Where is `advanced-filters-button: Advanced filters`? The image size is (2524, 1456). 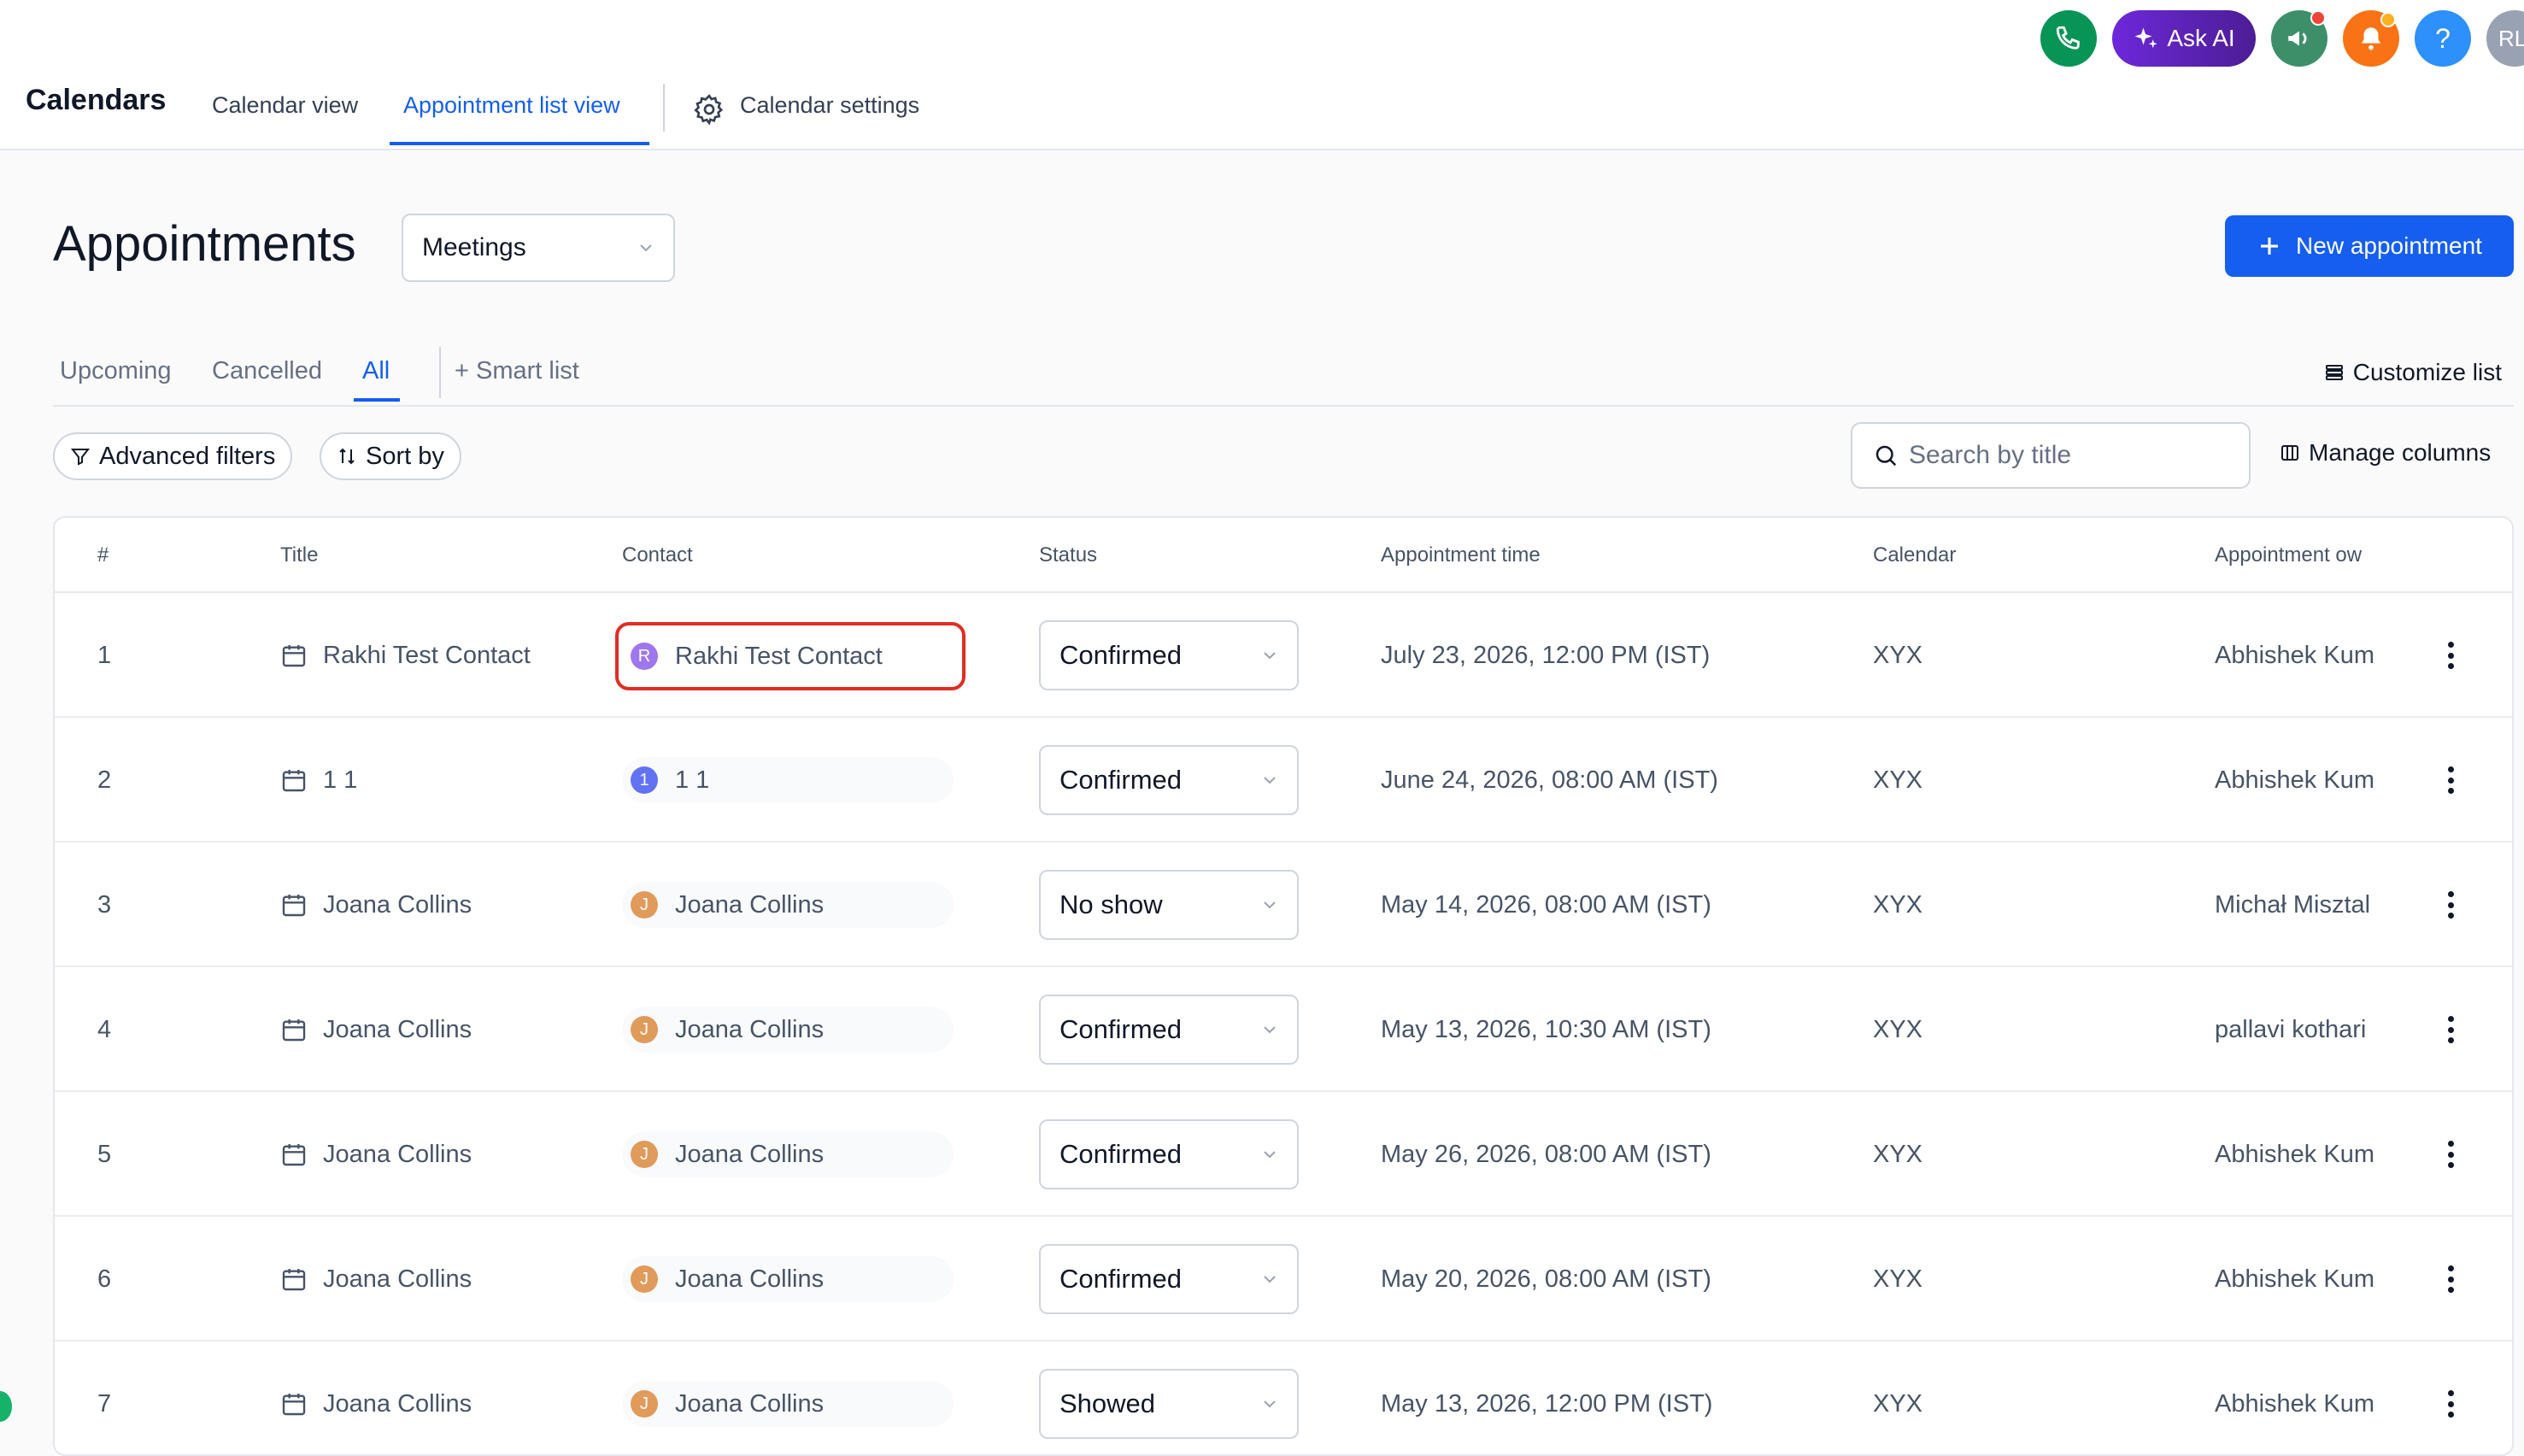 advanced-filters-button: Advanced filters is located at coordinates (173, 456).